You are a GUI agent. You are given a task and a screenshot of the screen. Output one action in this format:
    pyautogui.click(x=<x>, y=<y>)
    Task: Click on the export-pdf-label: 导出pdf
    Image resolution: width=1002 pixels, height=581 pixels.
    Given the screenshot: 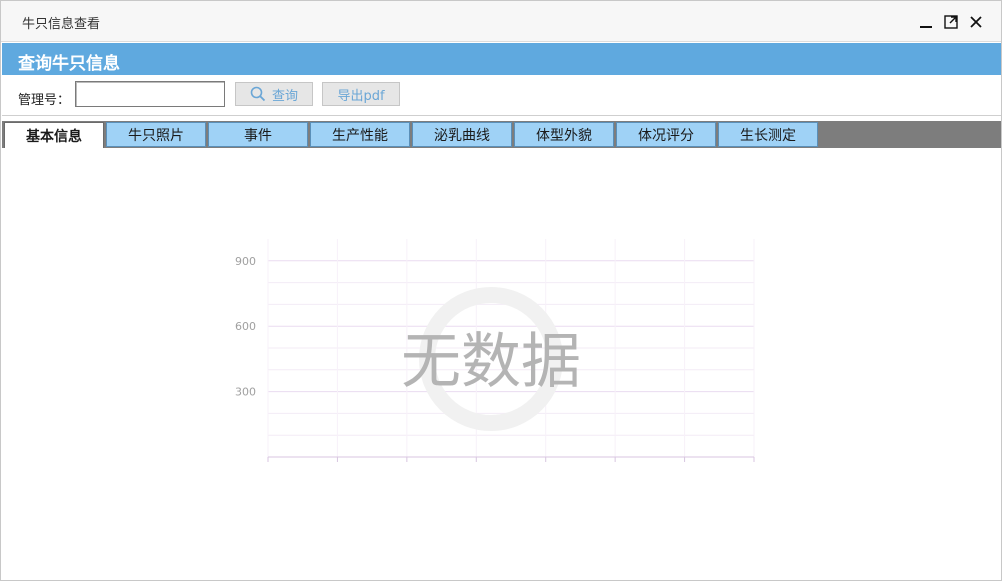 What is the action you would take?
    pyautogui.click(x=361, y=96)
    